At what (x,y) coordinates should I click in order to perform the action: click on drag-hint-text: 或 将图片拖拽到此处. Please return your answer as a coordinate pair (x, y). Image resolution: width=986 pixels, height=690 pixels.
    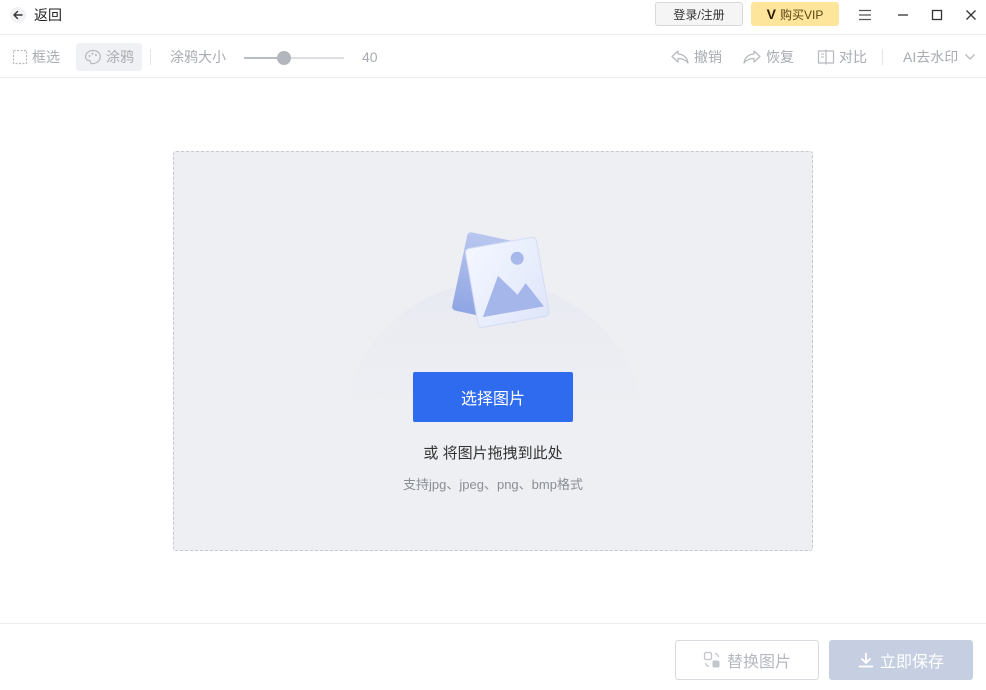
    Looking at the image, I should click on (493, 453).